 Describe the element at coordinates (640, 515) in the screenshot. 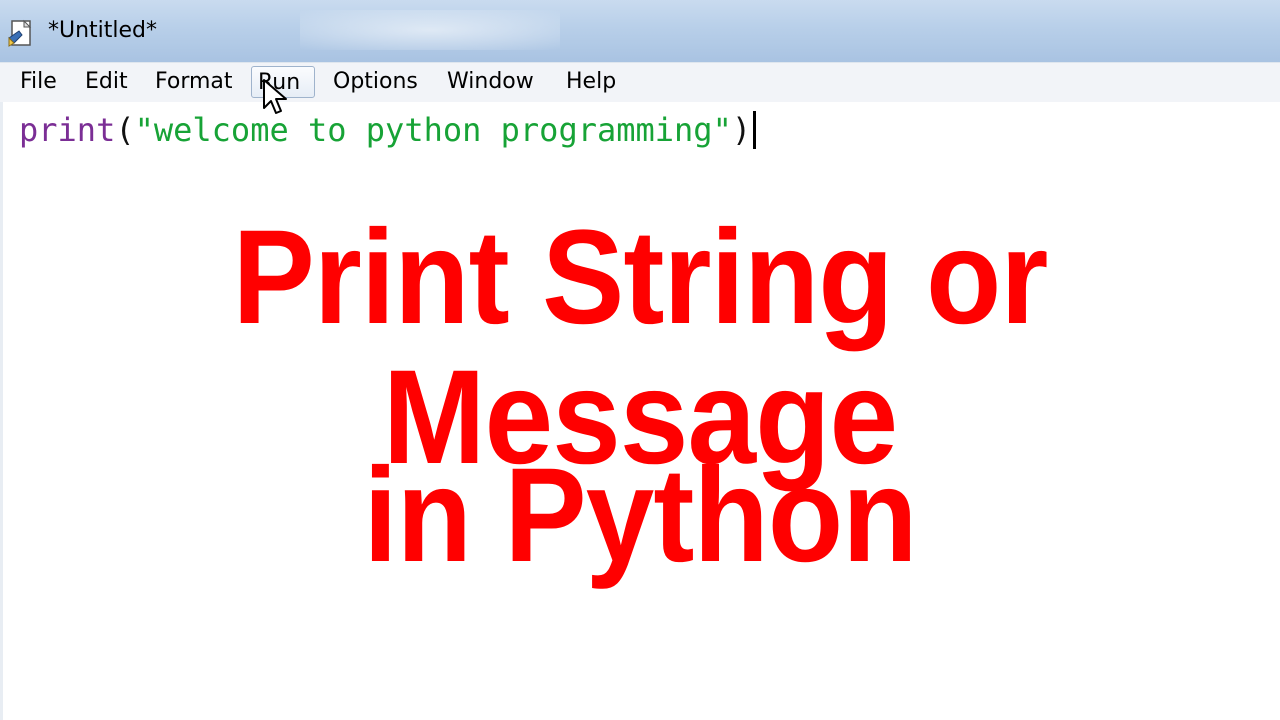

I see `headline-line-2: in Python` at that location.